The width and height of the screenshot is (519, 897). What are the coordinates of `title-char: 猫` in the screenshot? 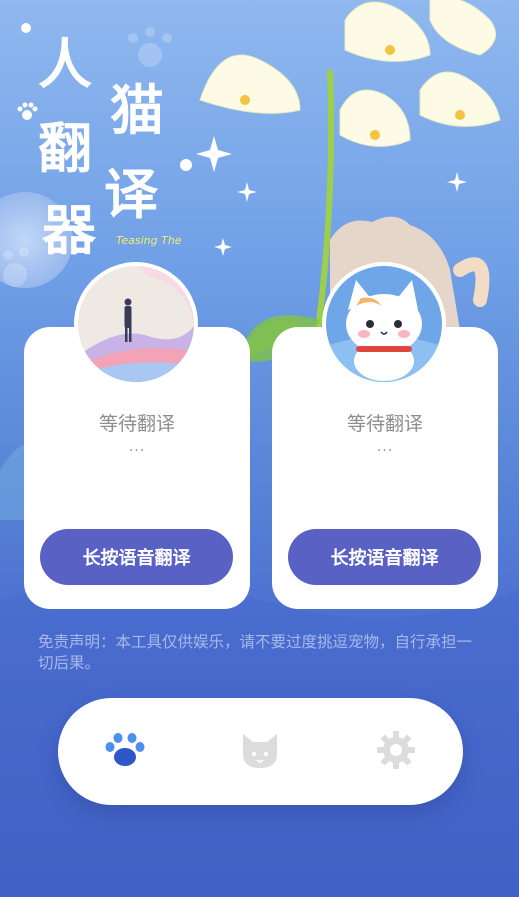 It's located at (137, 110).